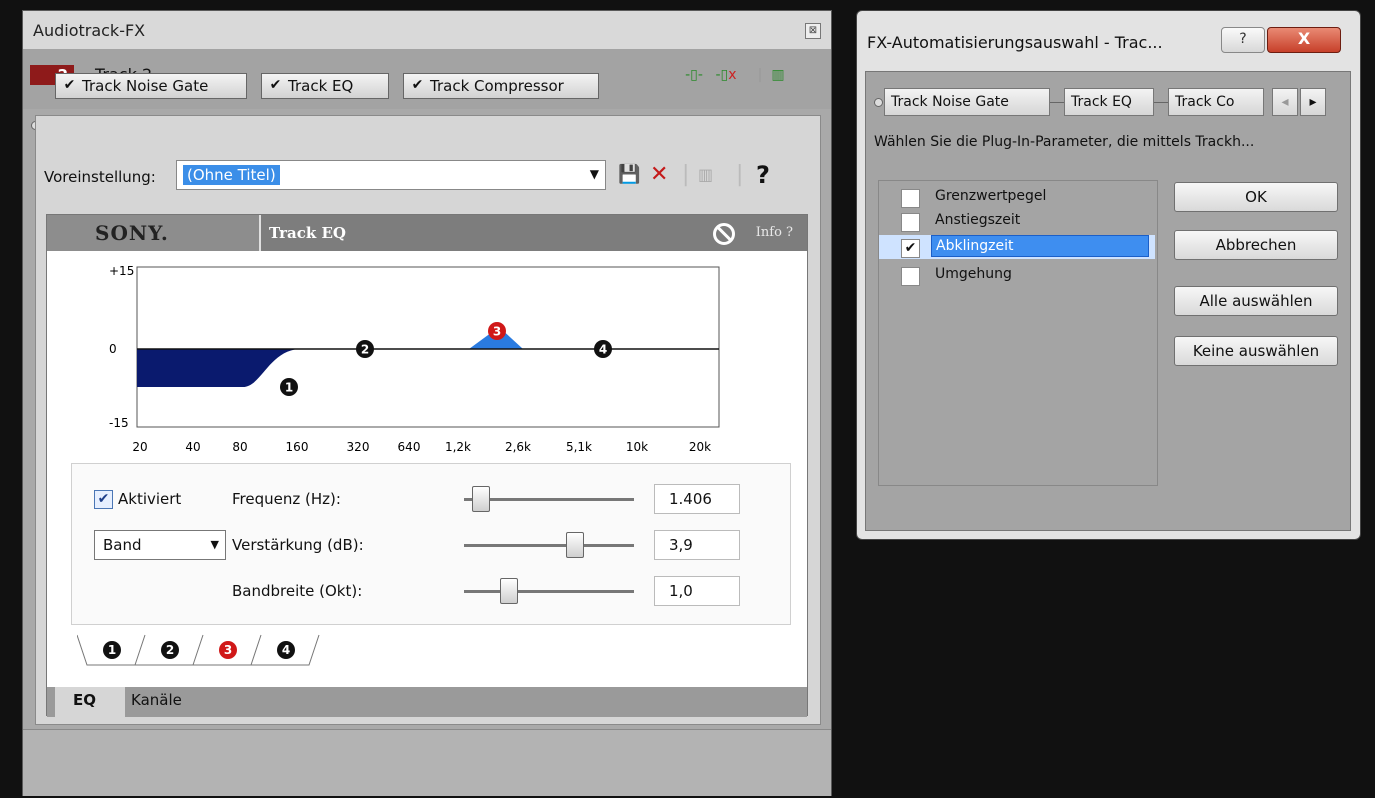 The height and width of the screenshot is (798, 1375). What do you see at coordinates (409, 447) in the screenshot?
I see `x-tick-label: 640` at bounding box center [409, 447].